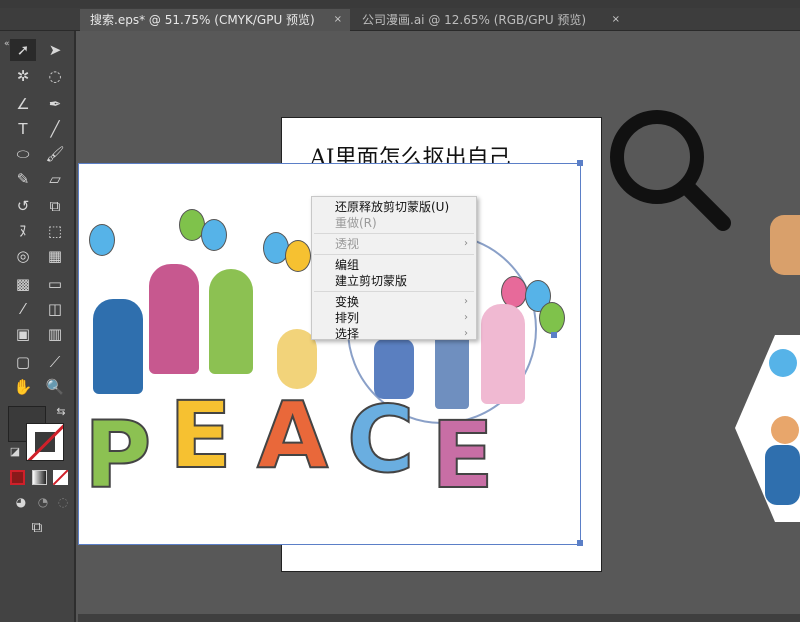 This screenshot has height=622, width=800. I want to click on offcanvas-artwork, so click(785, 245).